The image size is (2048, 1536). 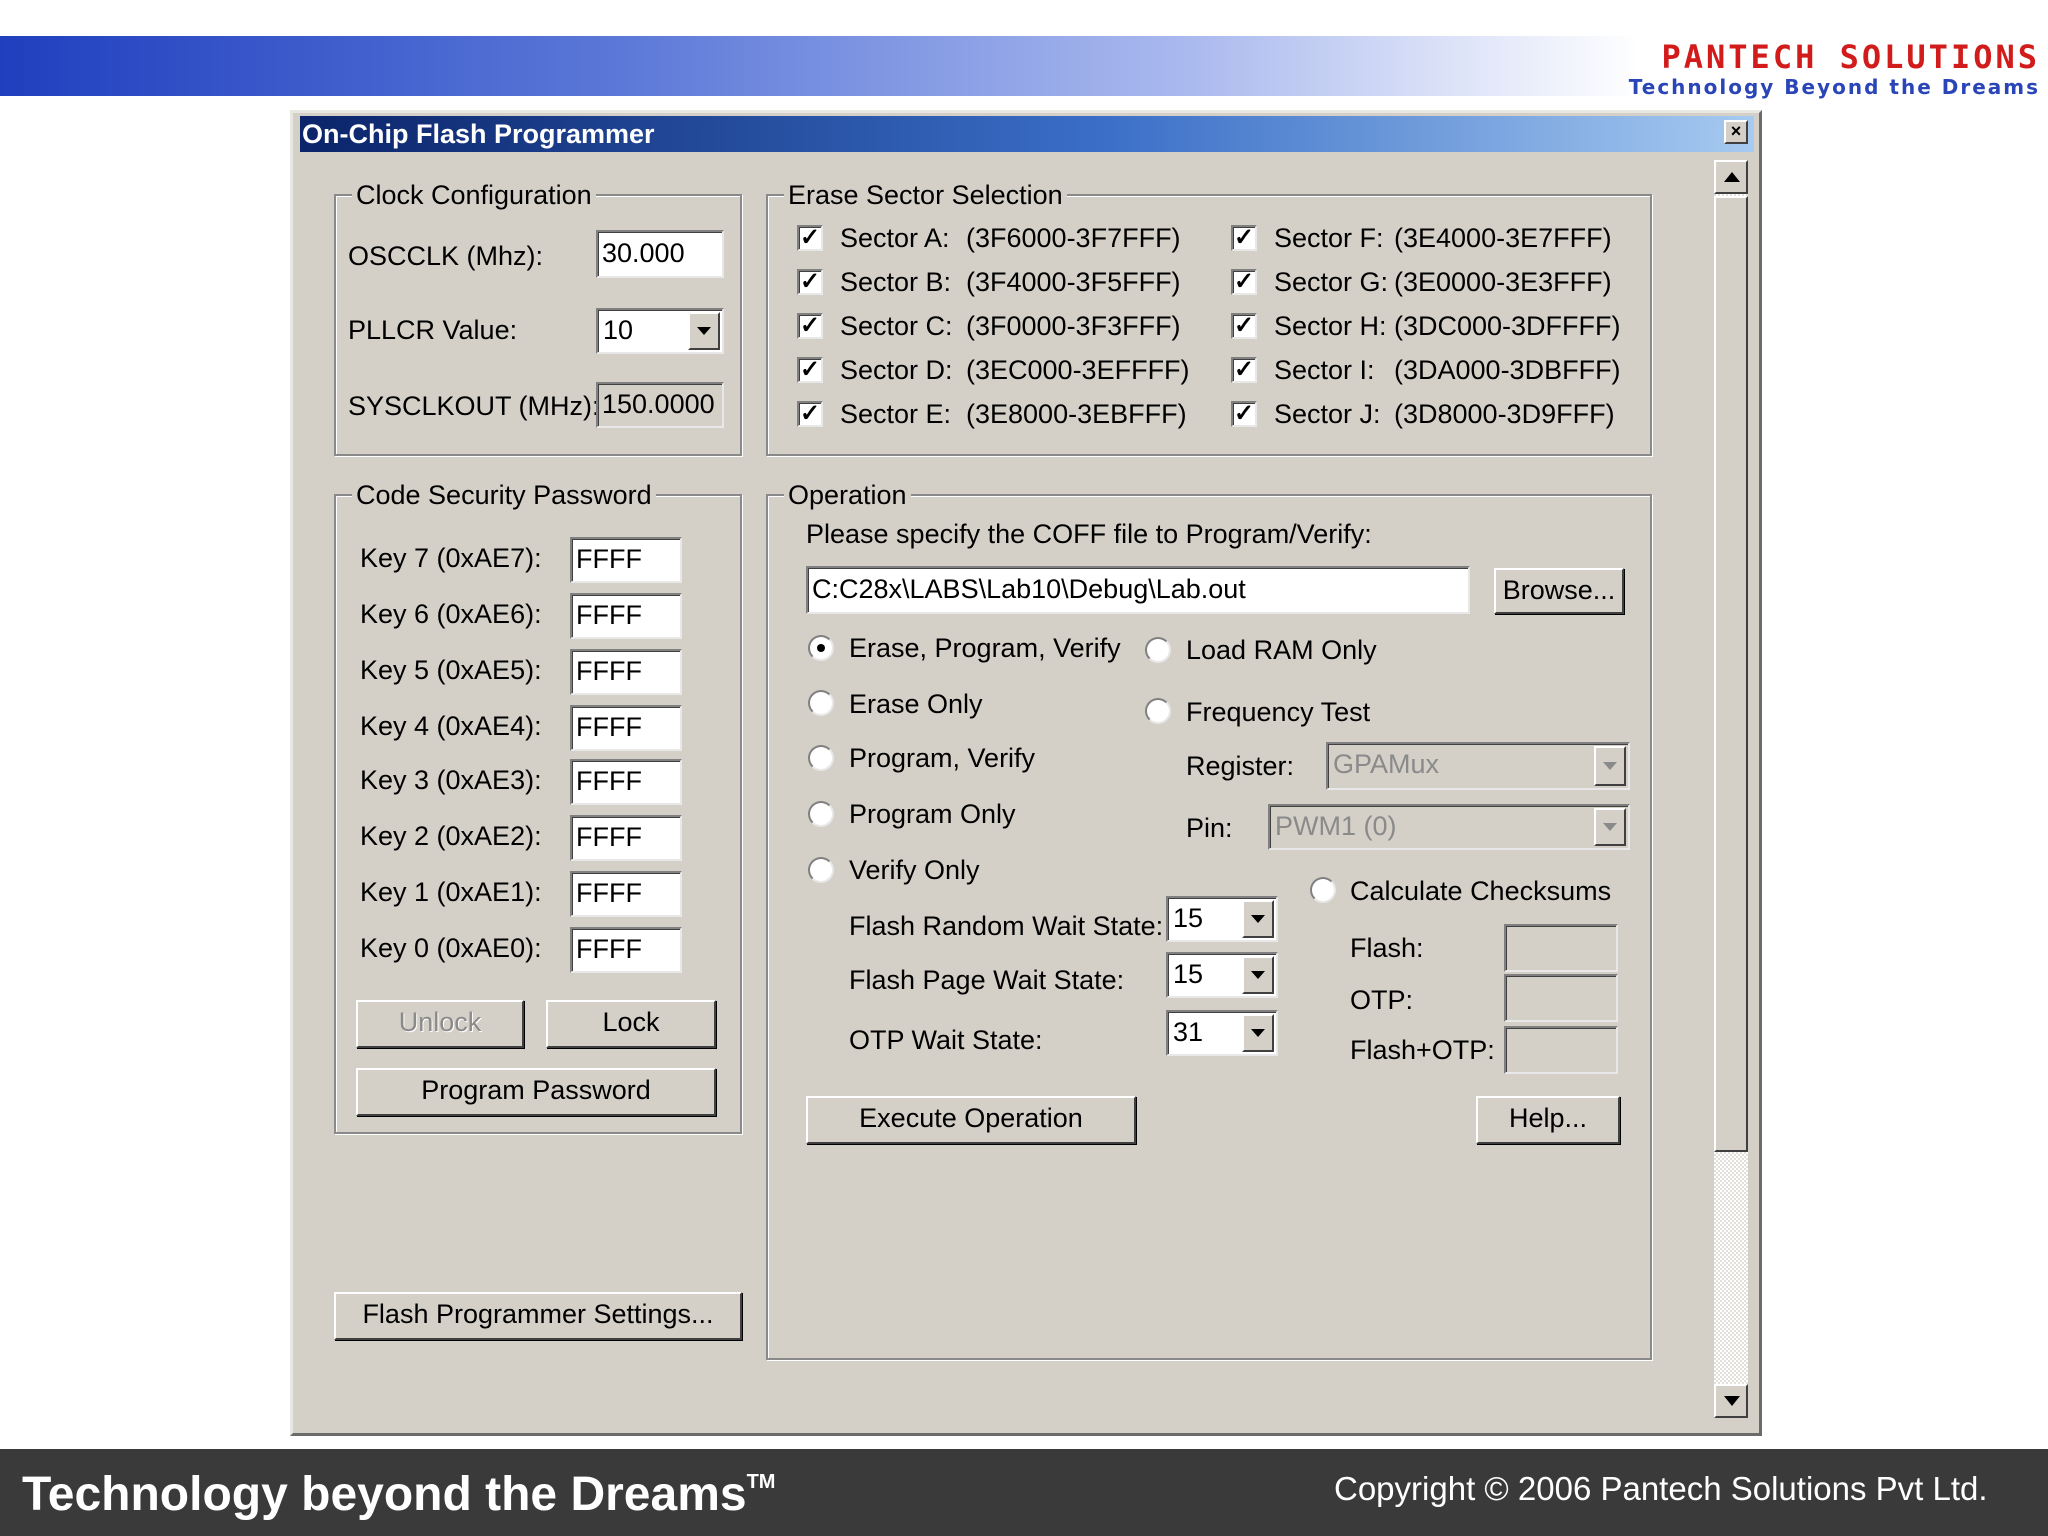 What do you see at coordinates (1324, 370) in the screenshot?
I see `sector-i-label: Sector I:` at bounding box center [1324, 370].